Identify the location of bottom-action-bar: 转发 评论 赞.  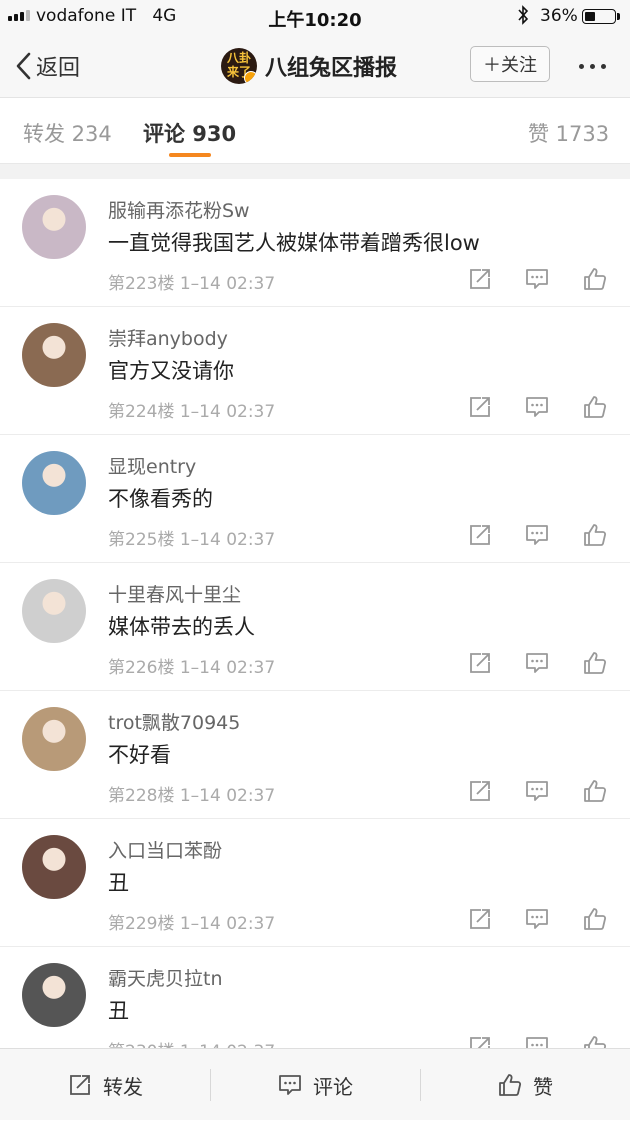
(315, 1084).